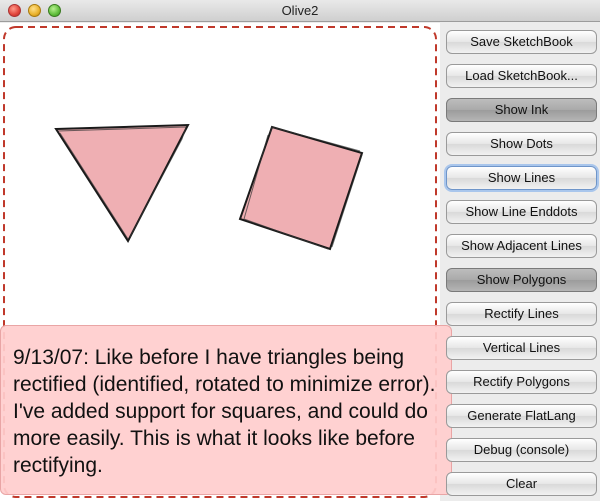 The width and height of the screenshot is (600, 501). I want to click on debug-console-button: Debug (console), so click(521, 450).